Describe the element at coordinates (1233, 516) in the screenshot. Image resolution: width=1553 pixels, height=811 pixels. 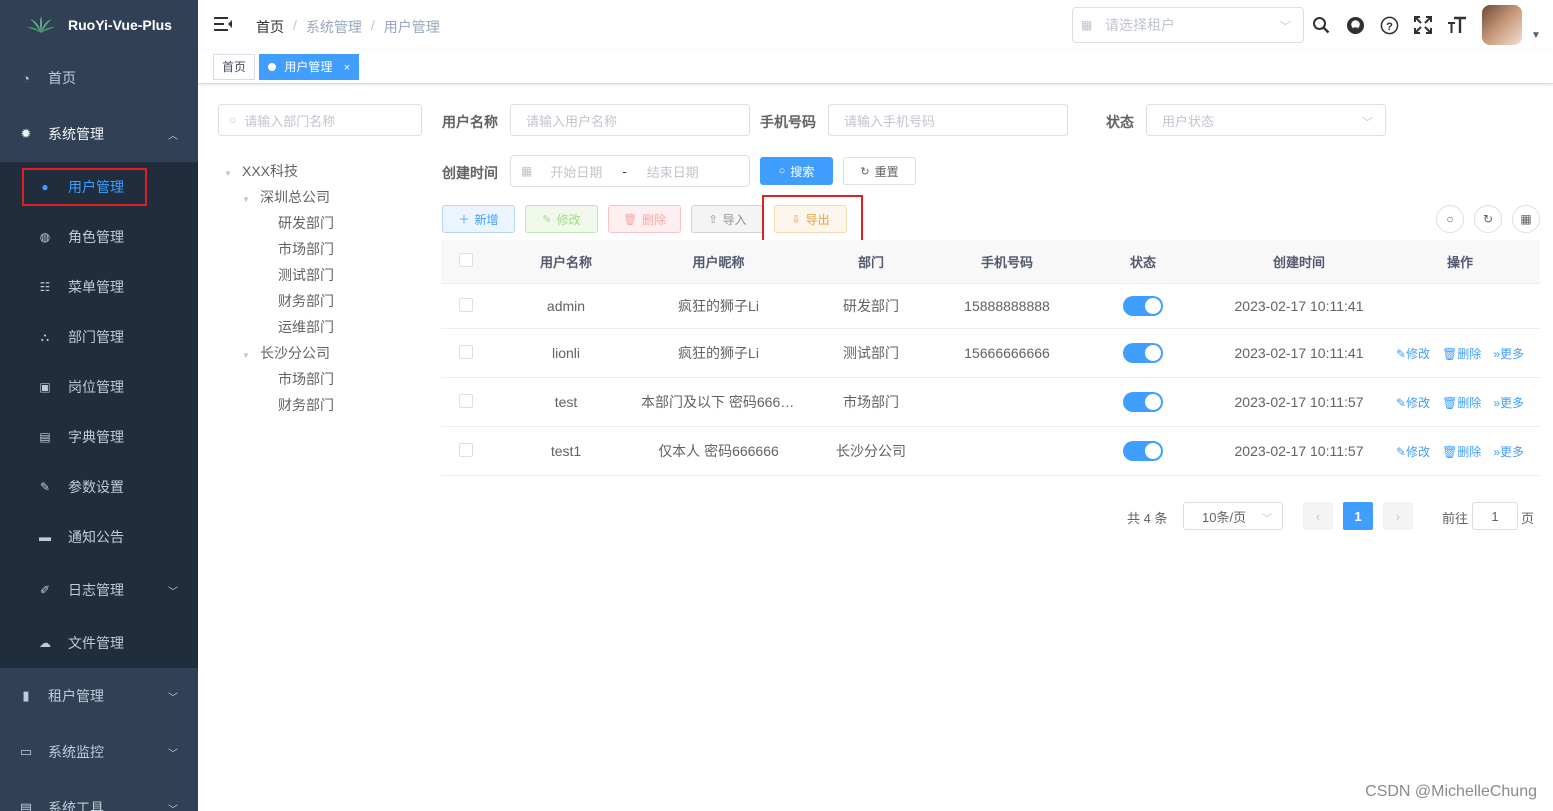
I see `page-size-select: 10条/页 ﹀` at that location.